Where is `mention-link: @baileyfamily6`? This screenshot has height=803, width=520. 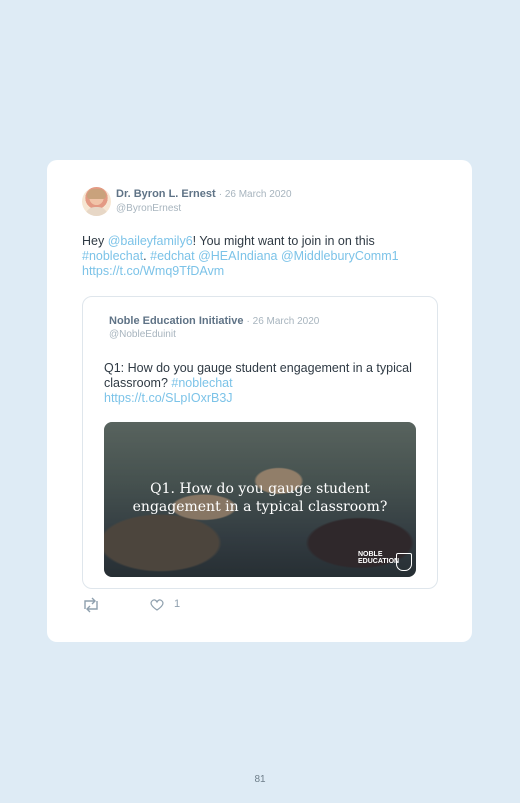 mention-link: @baileyfamily6 is located at coordinates (150, 241).